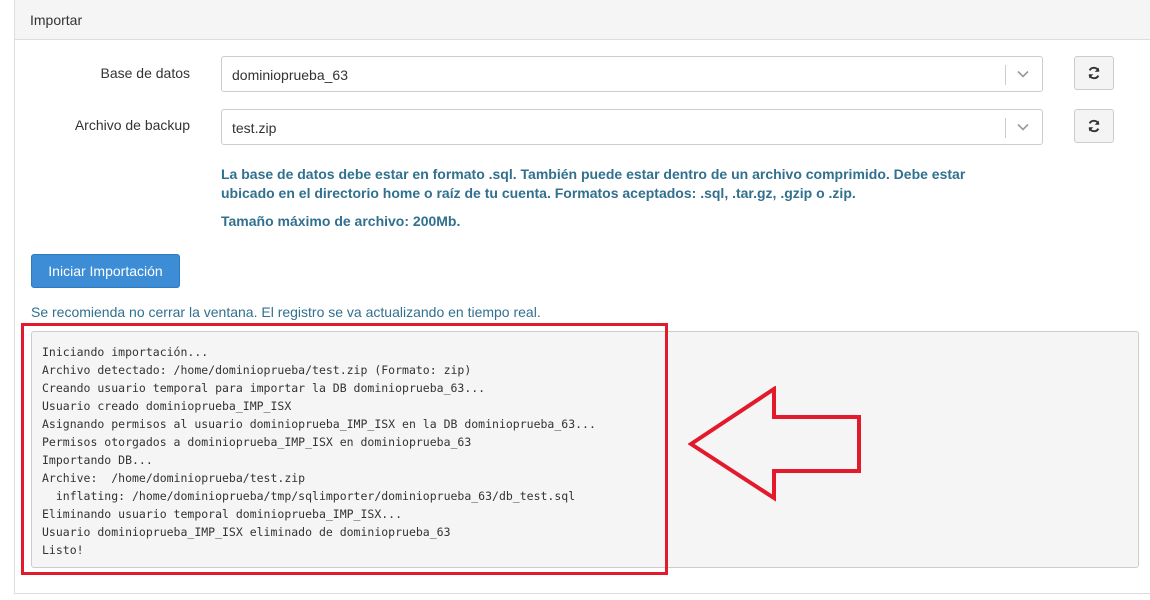 The image size is (1150, 600). I want to click on log-line: Archive: /home/dominioprueba/test.zip, so click(174, 478).